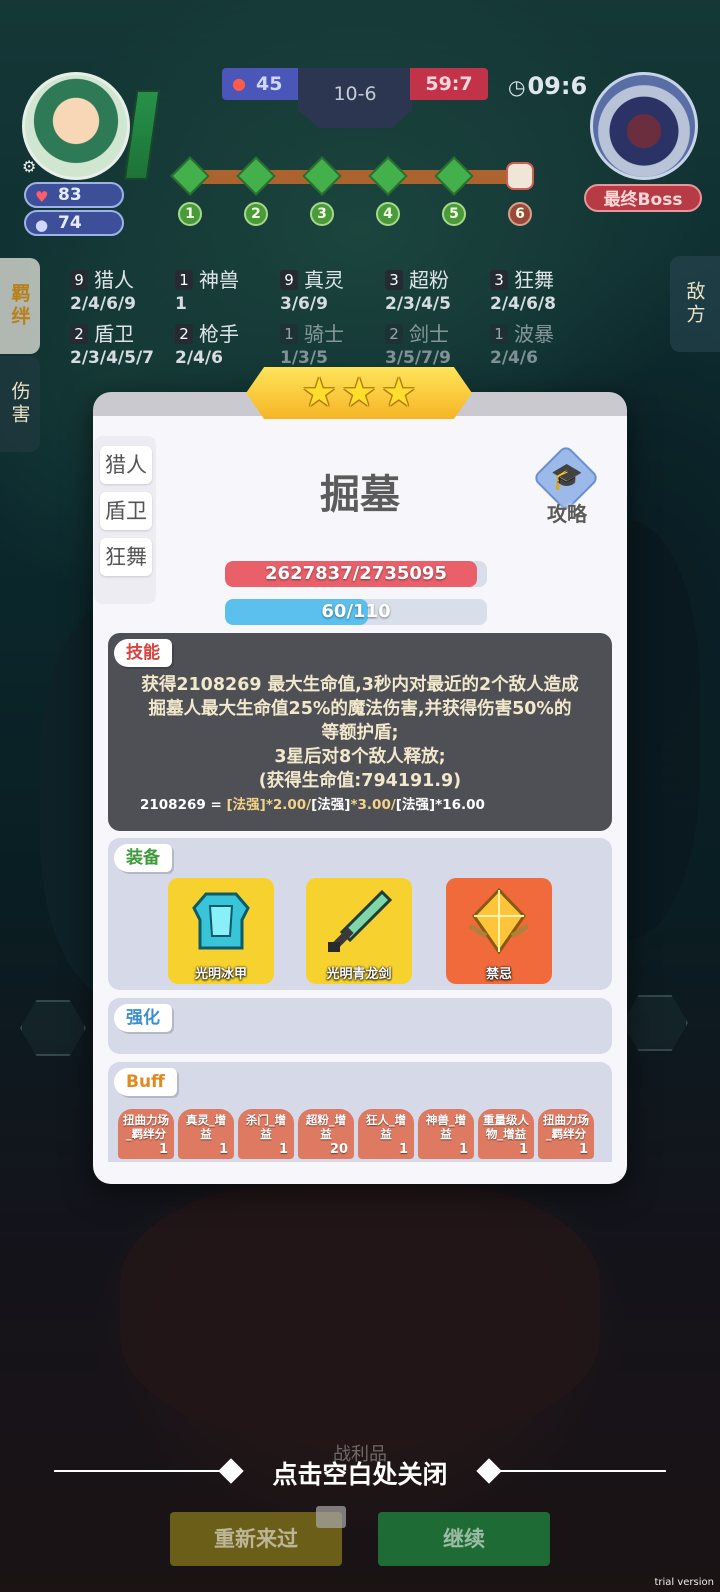 This screenshot has height=1592, width=720. Describe the element at coordinates (506, 1134) in the screenshot. I see `buff-chip: 重量级人 物_增益 1` at that location.